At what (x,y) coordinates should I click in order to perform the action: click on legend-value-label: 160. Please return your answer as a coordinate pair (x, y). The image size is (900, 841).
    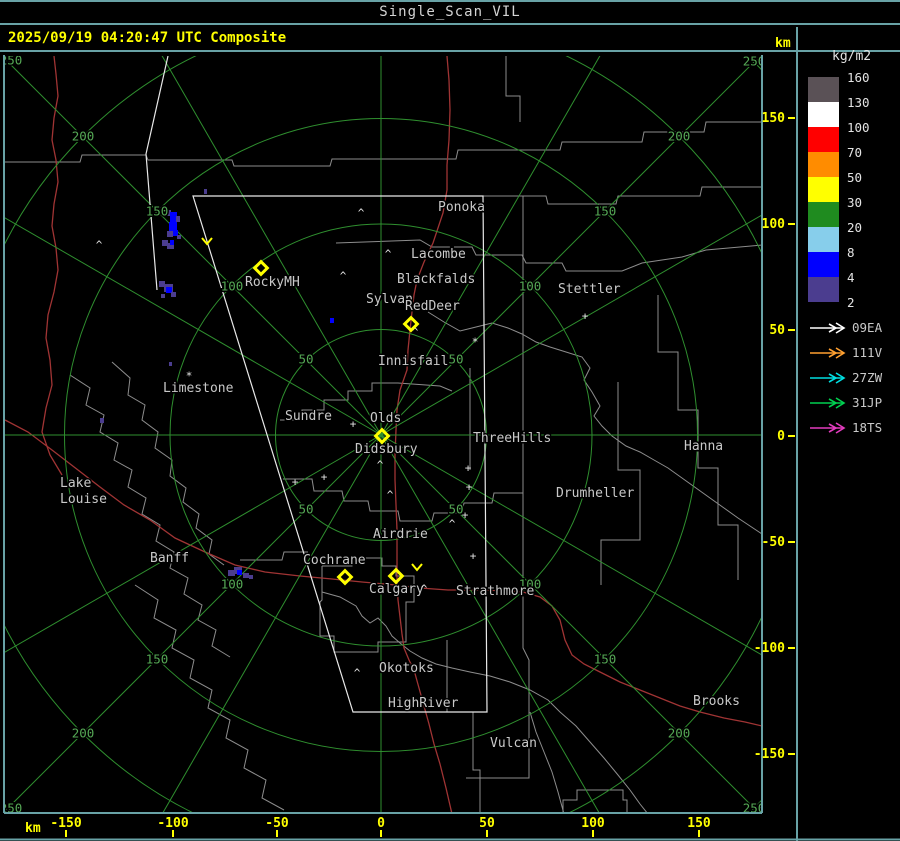
    Looking at the image, I should click on (858, 77).